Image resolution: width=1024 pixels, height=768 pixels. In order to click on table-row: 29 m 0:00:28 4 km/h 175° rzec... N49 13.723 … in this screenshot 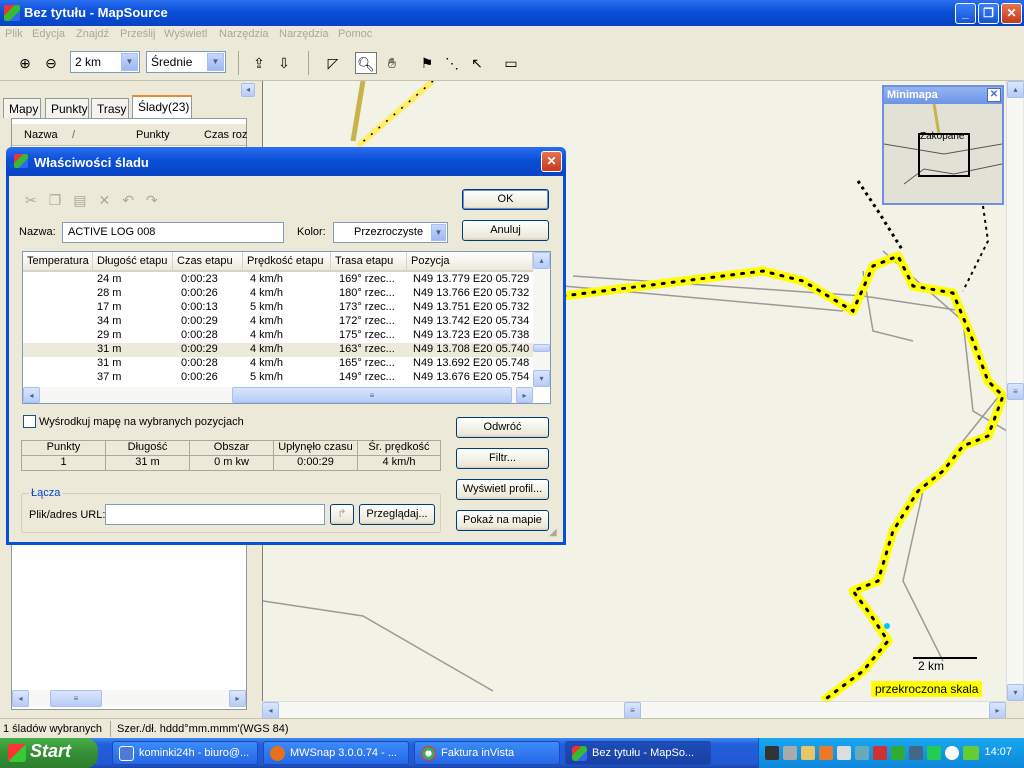, I will do `click(278, 336)`.